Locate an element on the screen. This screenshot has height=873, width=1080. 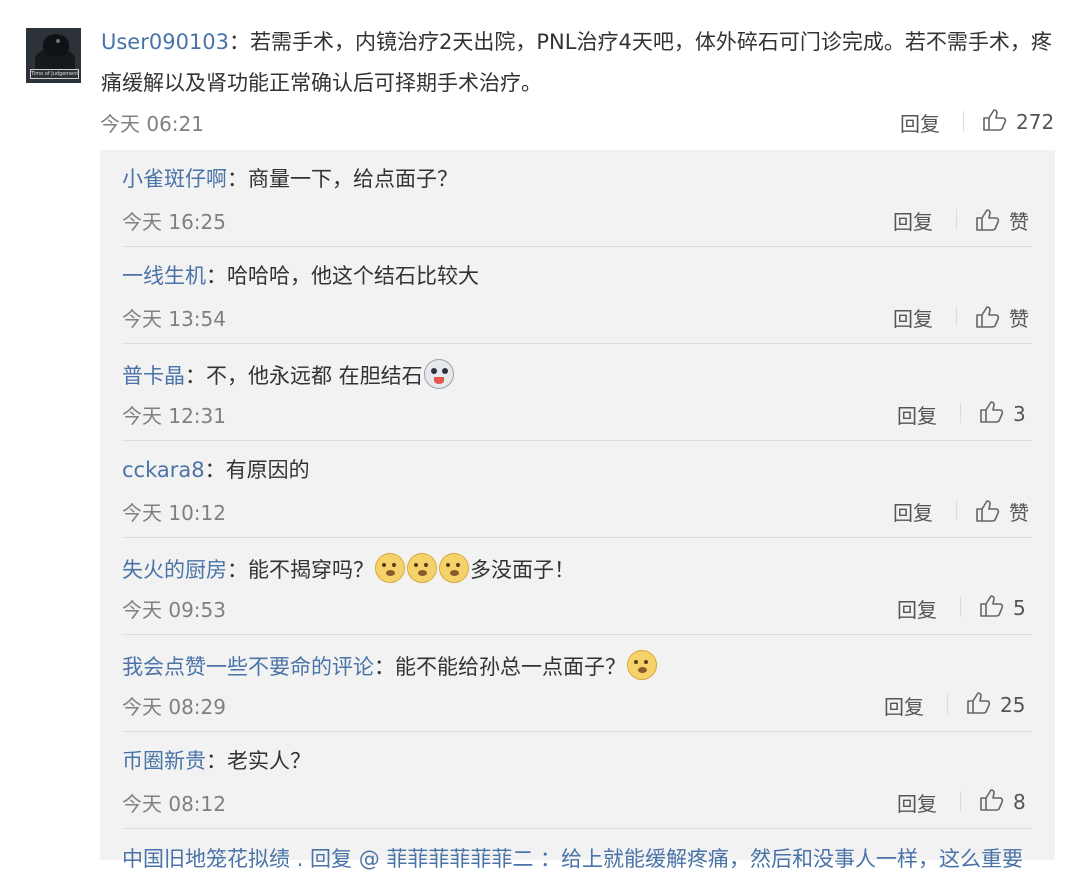
reply-time: 今天 08:29 is located at coordinates (174, 707).